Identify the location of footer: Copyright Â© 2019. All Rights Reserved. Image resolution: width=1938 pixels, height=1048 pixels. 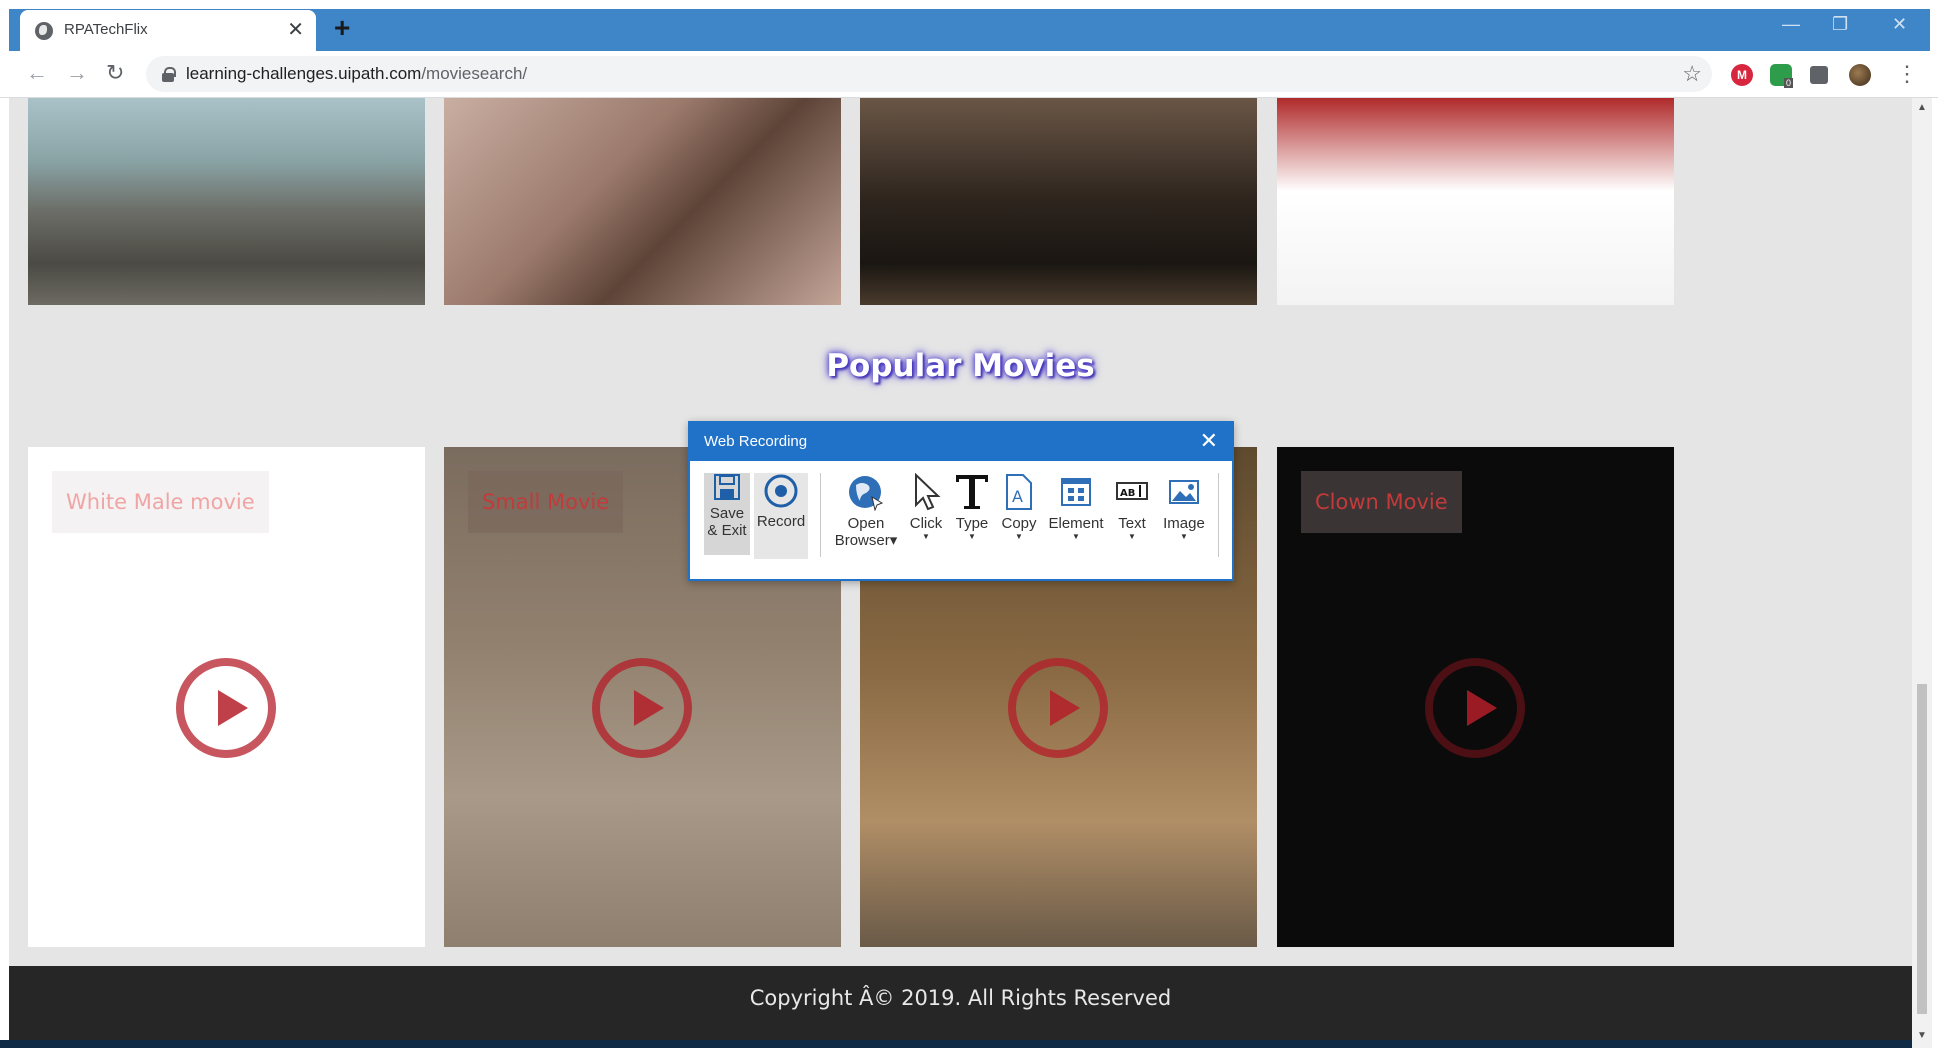
(960, 1007).